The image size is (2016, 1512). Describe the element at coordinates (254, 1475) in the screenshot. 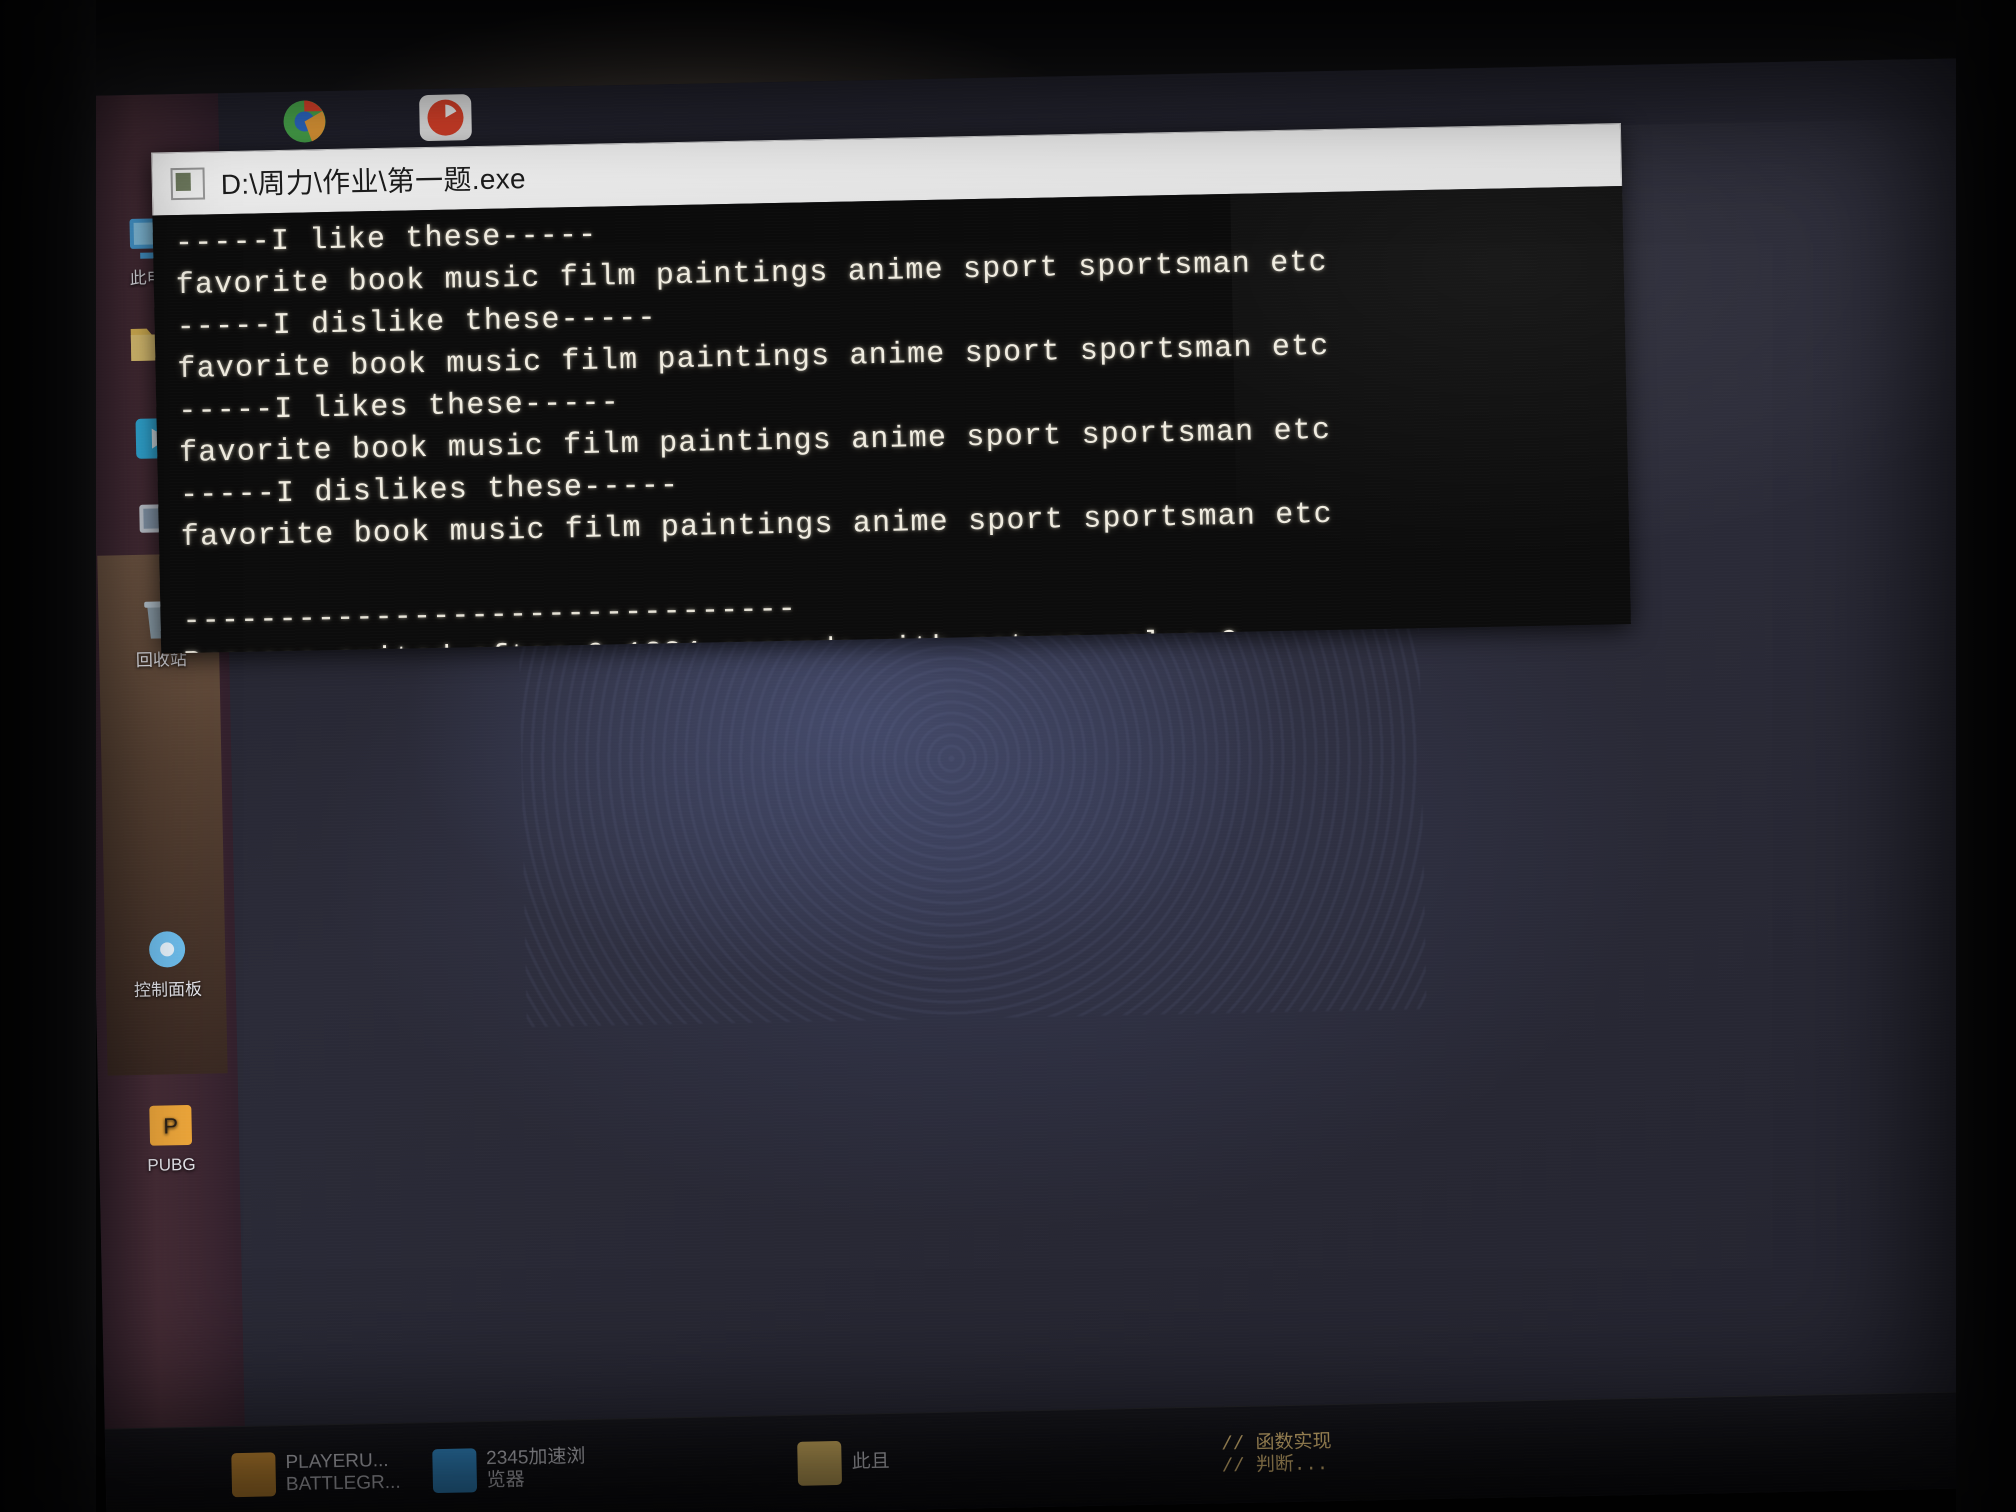

I see `pubg-icon` at that location.